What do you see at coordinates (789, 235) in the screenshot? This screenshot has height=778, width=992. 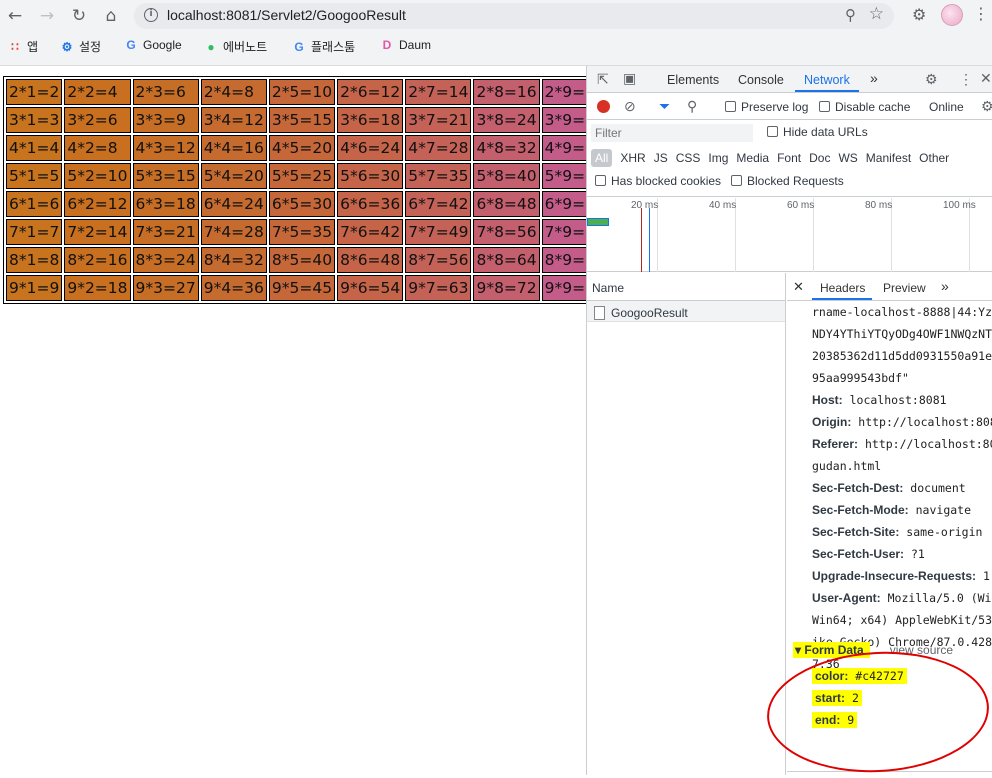 I see `timeline-overview: 20 ms 40 ms 60 ms 80 ms 100 ms` at bounding box center [789, 235].